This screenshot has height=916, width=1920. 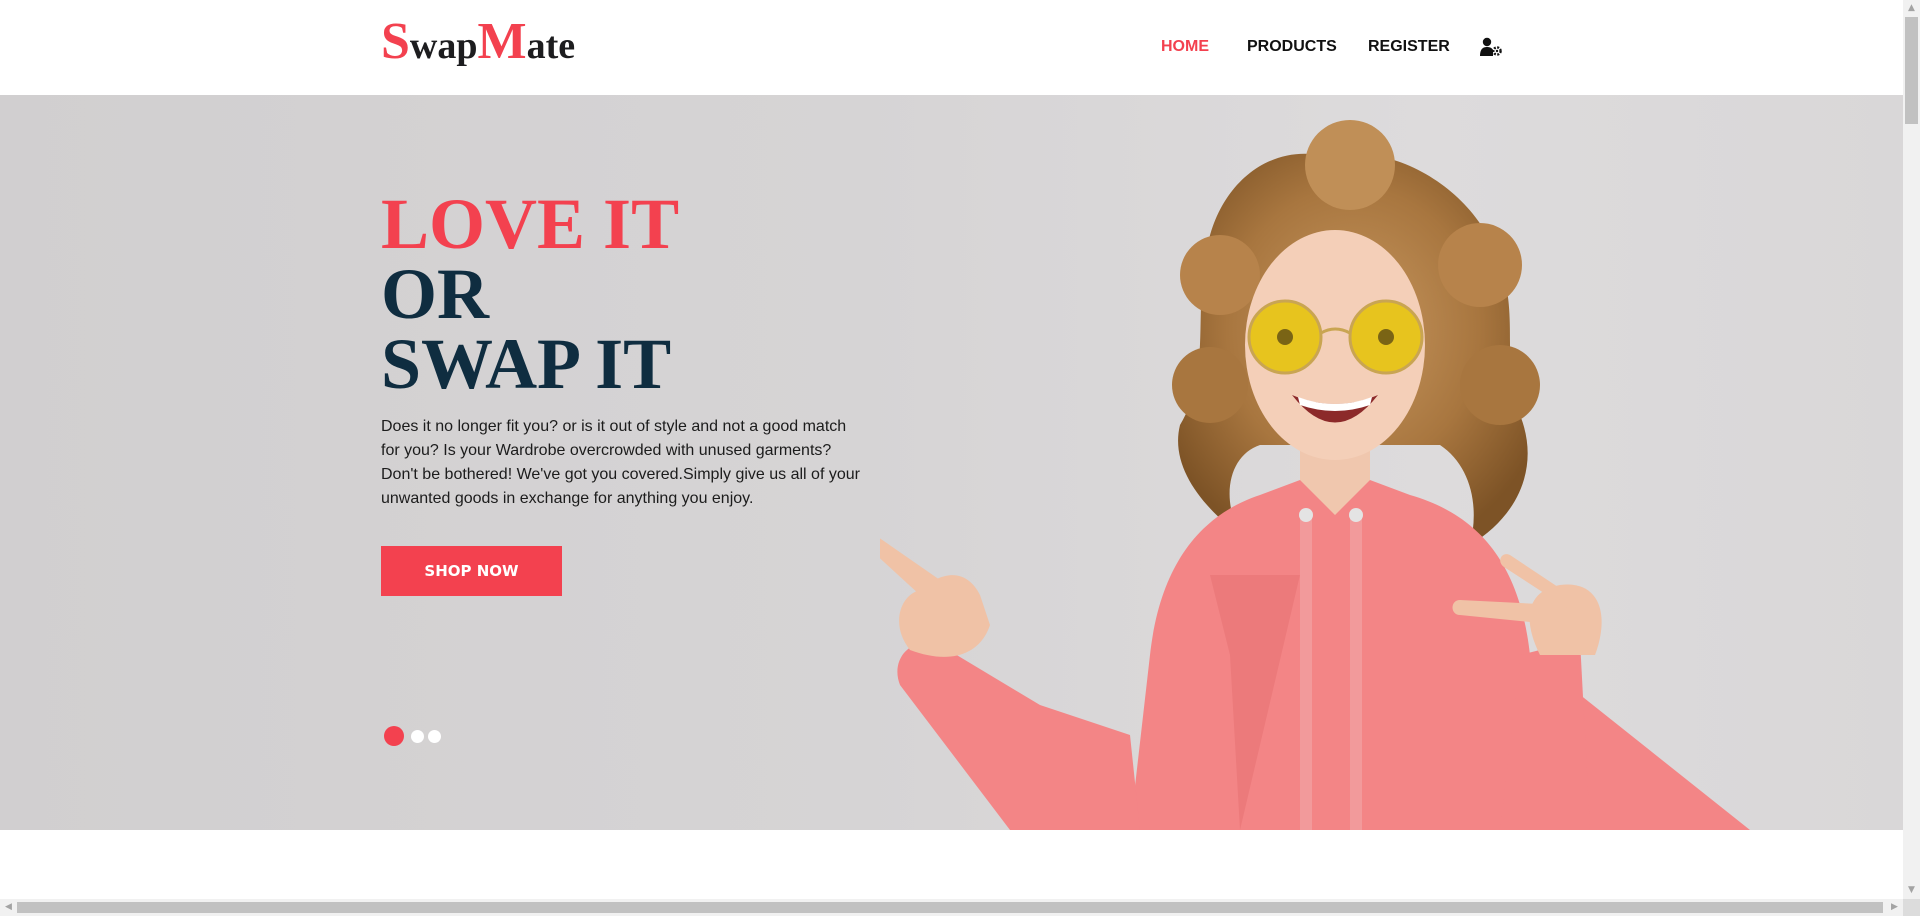 What do you see at coordinates (1185, 47) in the screenshot?
I see `nav-home: HOME` at bounding box center [1185, 47].